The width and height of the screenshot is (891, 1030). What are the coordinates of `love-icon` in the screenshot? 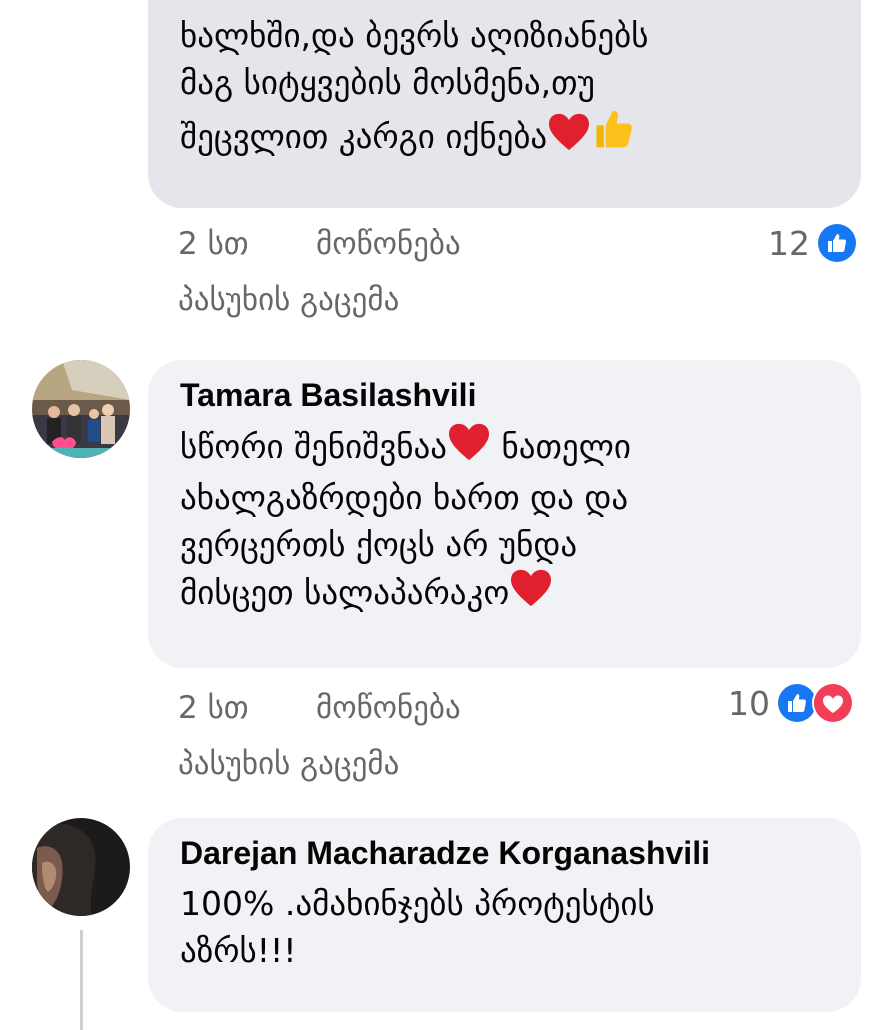 It's located at (833, 703).